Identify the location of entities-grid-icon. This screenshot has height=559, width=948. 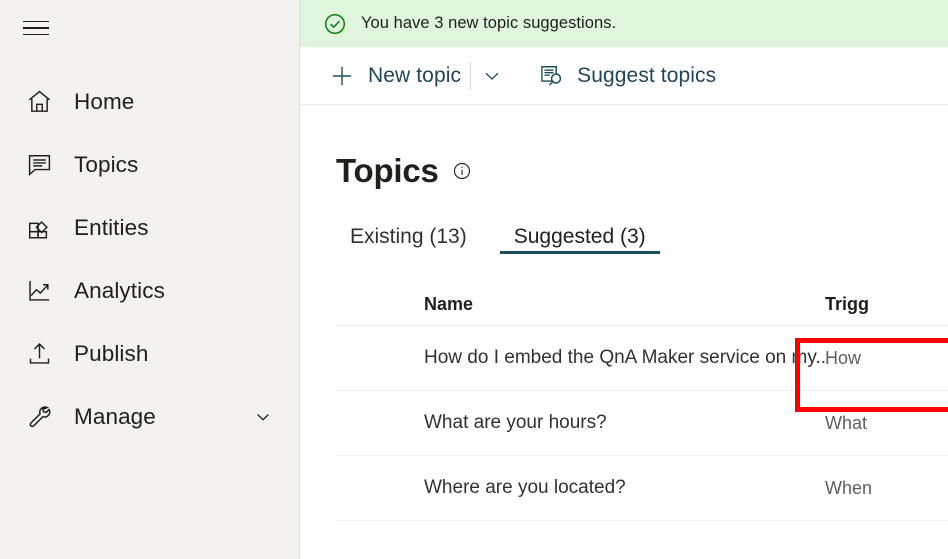
(39, 228).